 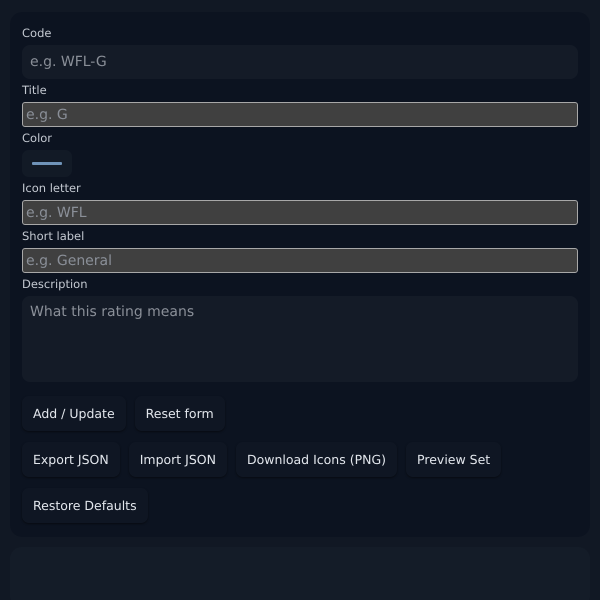 What do you see at coordinates (74, 413) in the screenshot?
I see `action-button: Add / Update` at bounding box center [74, 413].